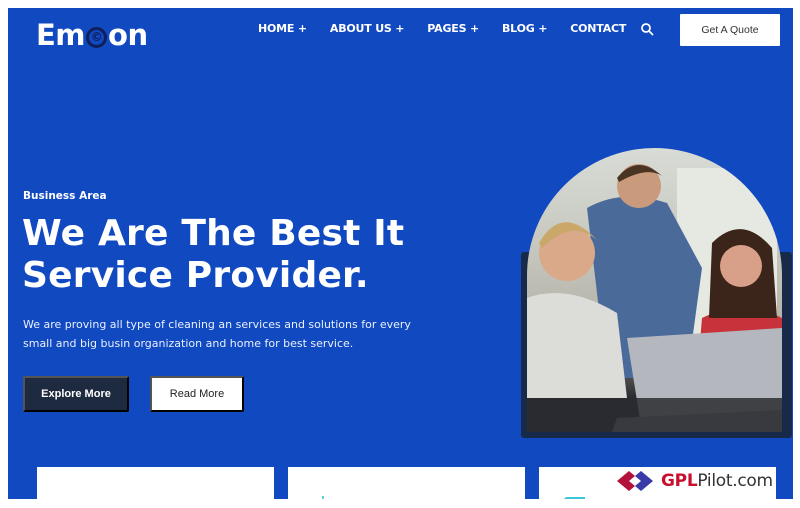  Describe the element at coordinates (61, 35) in the screenshot. I see `logo-prefix: Em` at that location.